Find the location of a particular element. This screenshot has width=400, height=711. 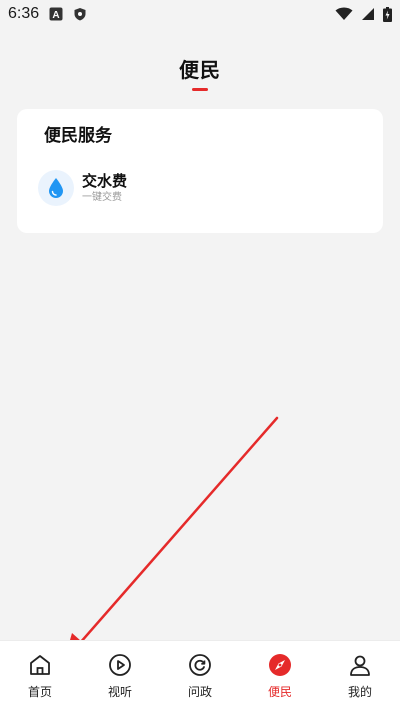

service-text: 交水费 一键交费 is located at coordinates (104, 188).